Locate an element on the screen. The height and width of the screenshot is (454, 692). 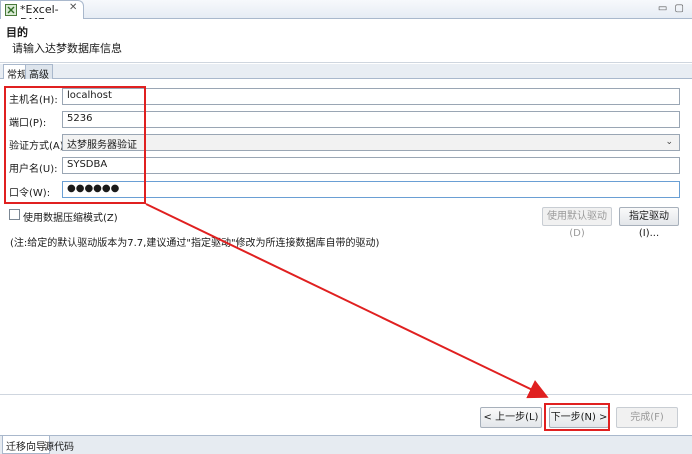
use-default-driver-button: 使用默认驱动(D) is located at coordinates (577, 223).